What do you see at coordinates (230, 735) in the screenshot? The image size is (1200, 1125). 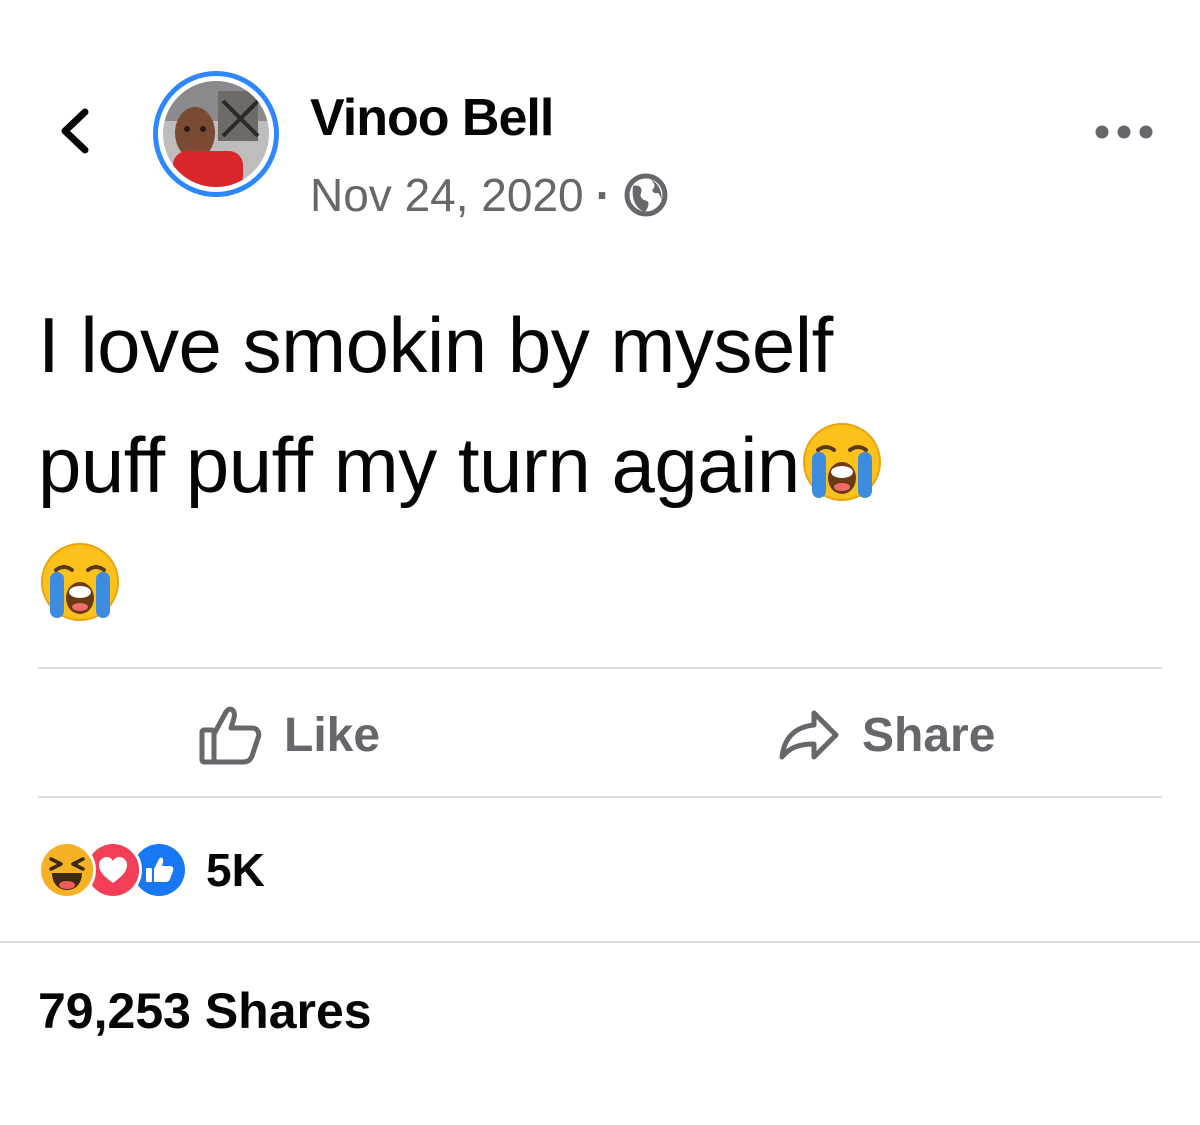 I see `thumbs-up-icon` at bounding box center [230, 735].